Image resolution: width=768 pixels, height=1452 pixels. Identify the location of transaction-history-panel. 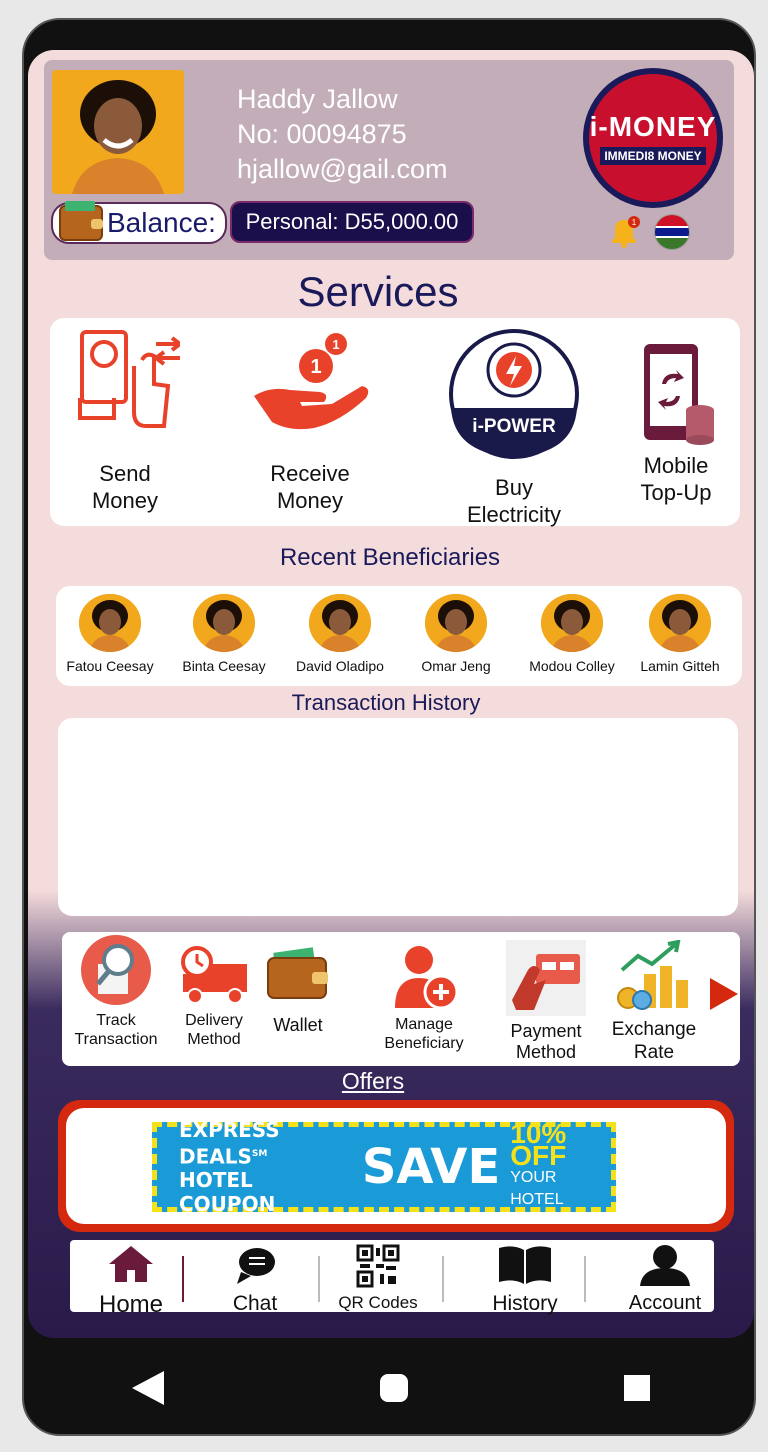
(398, 817).